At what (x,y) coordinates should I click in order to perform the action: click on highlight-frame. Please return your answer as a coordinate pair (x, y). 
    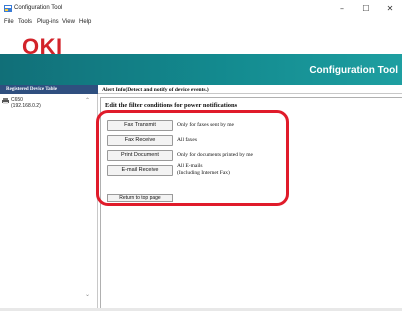
    Looking at the image, I should click on (192, 158).